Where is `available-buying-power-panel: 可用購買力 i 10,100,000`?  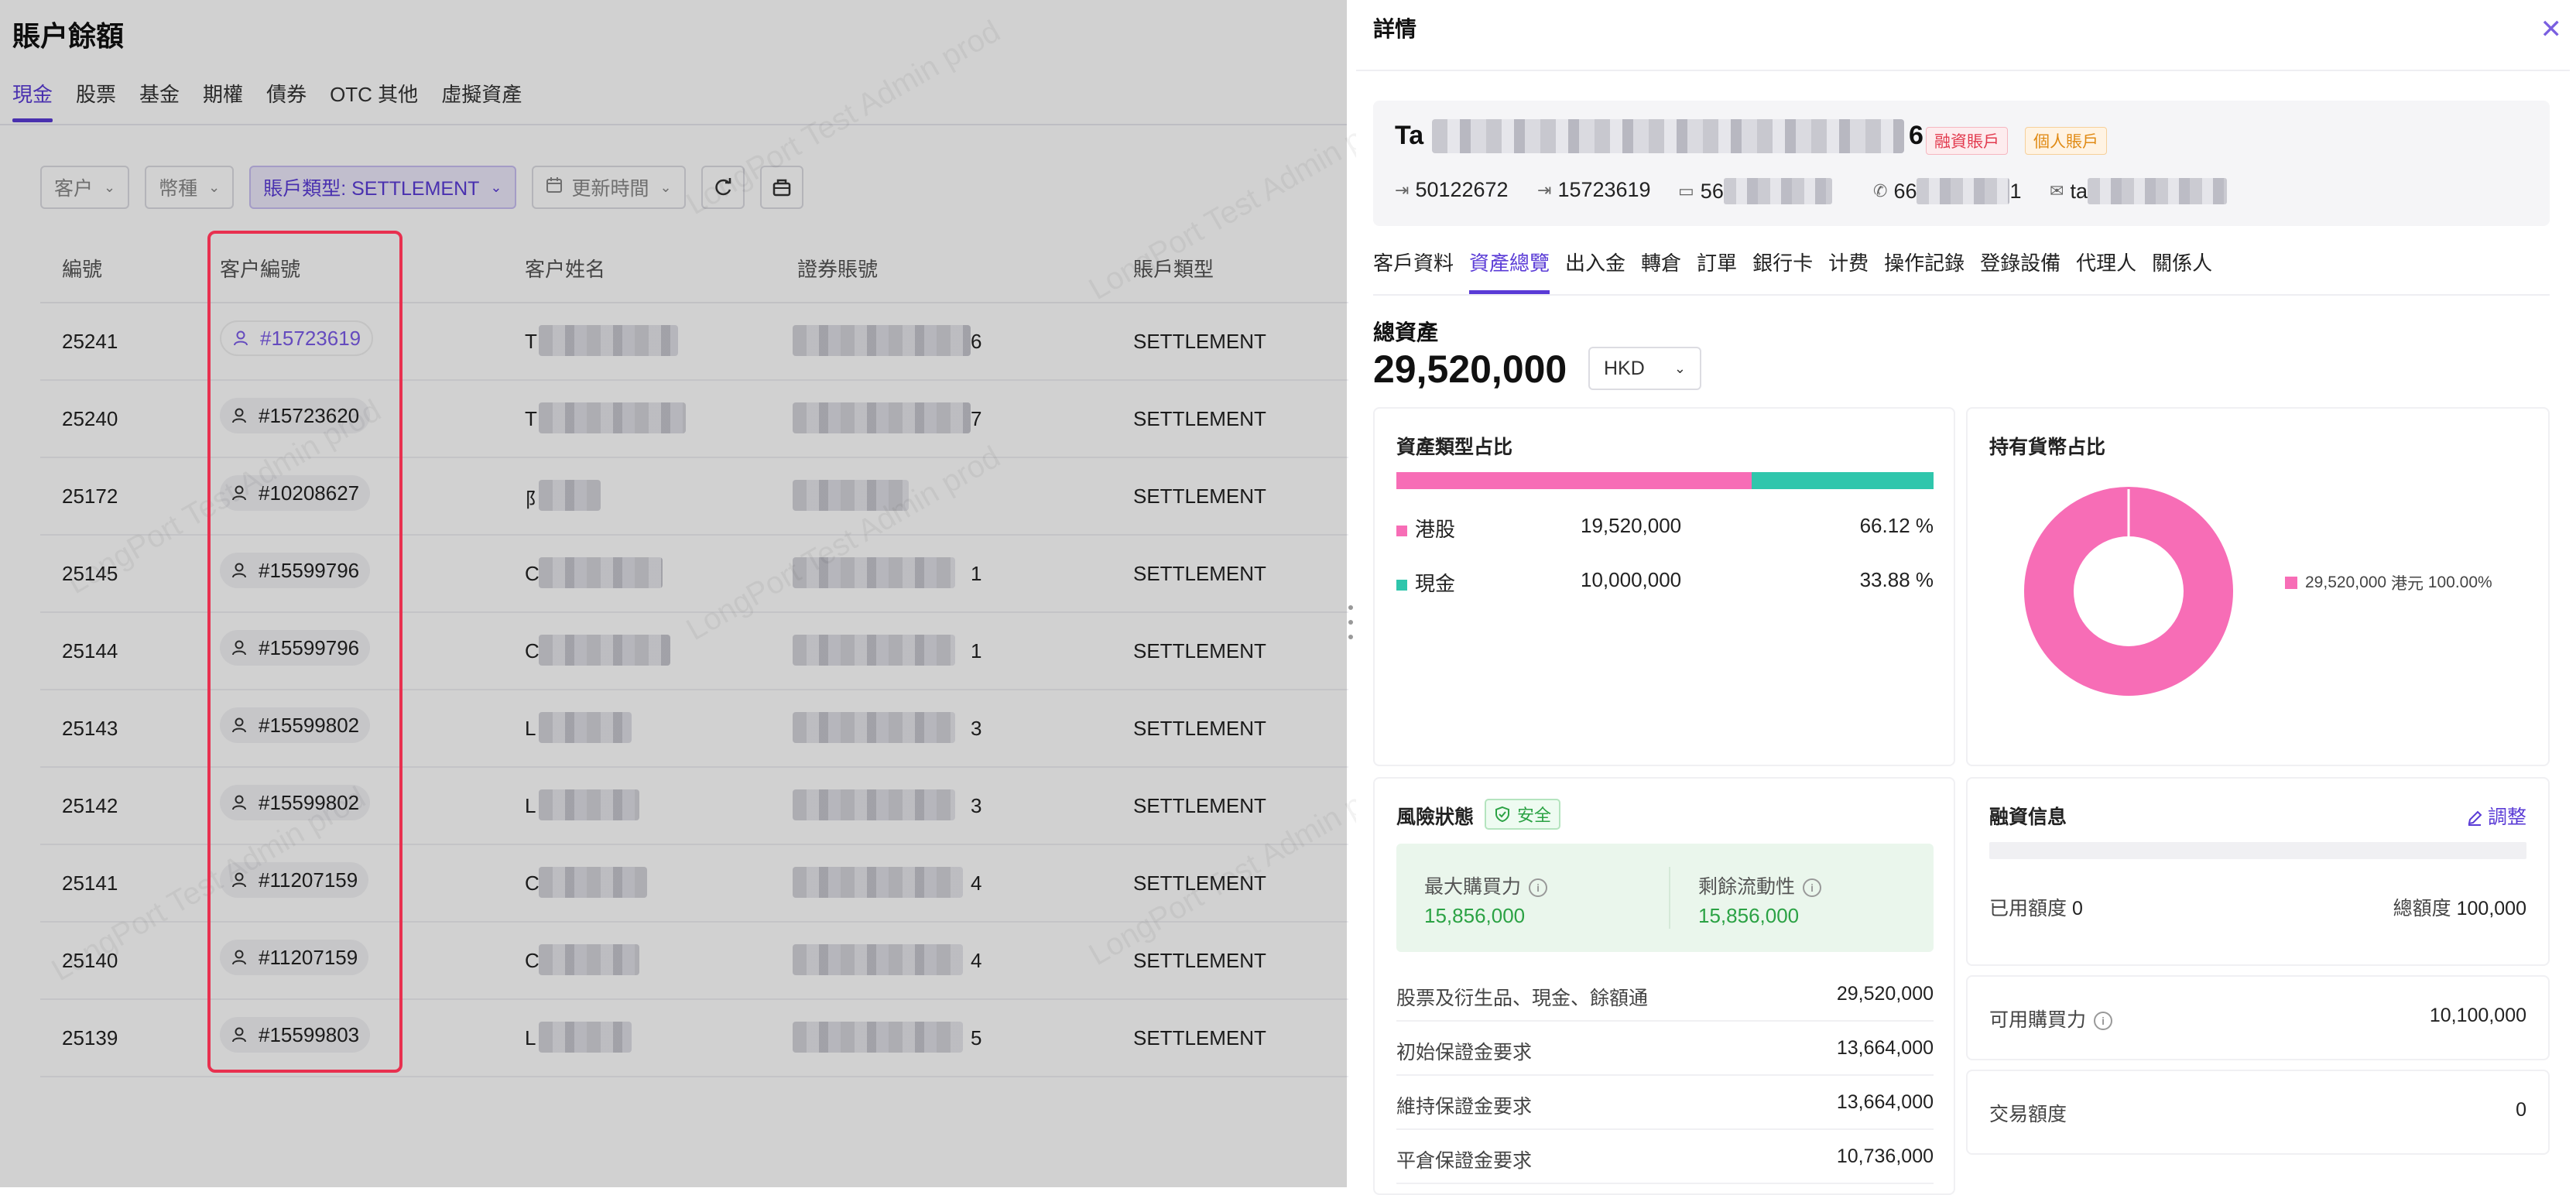
available-buying-power-panel: 可用購買力 i 10,100,000 is located at coordinates (2258, 1017).